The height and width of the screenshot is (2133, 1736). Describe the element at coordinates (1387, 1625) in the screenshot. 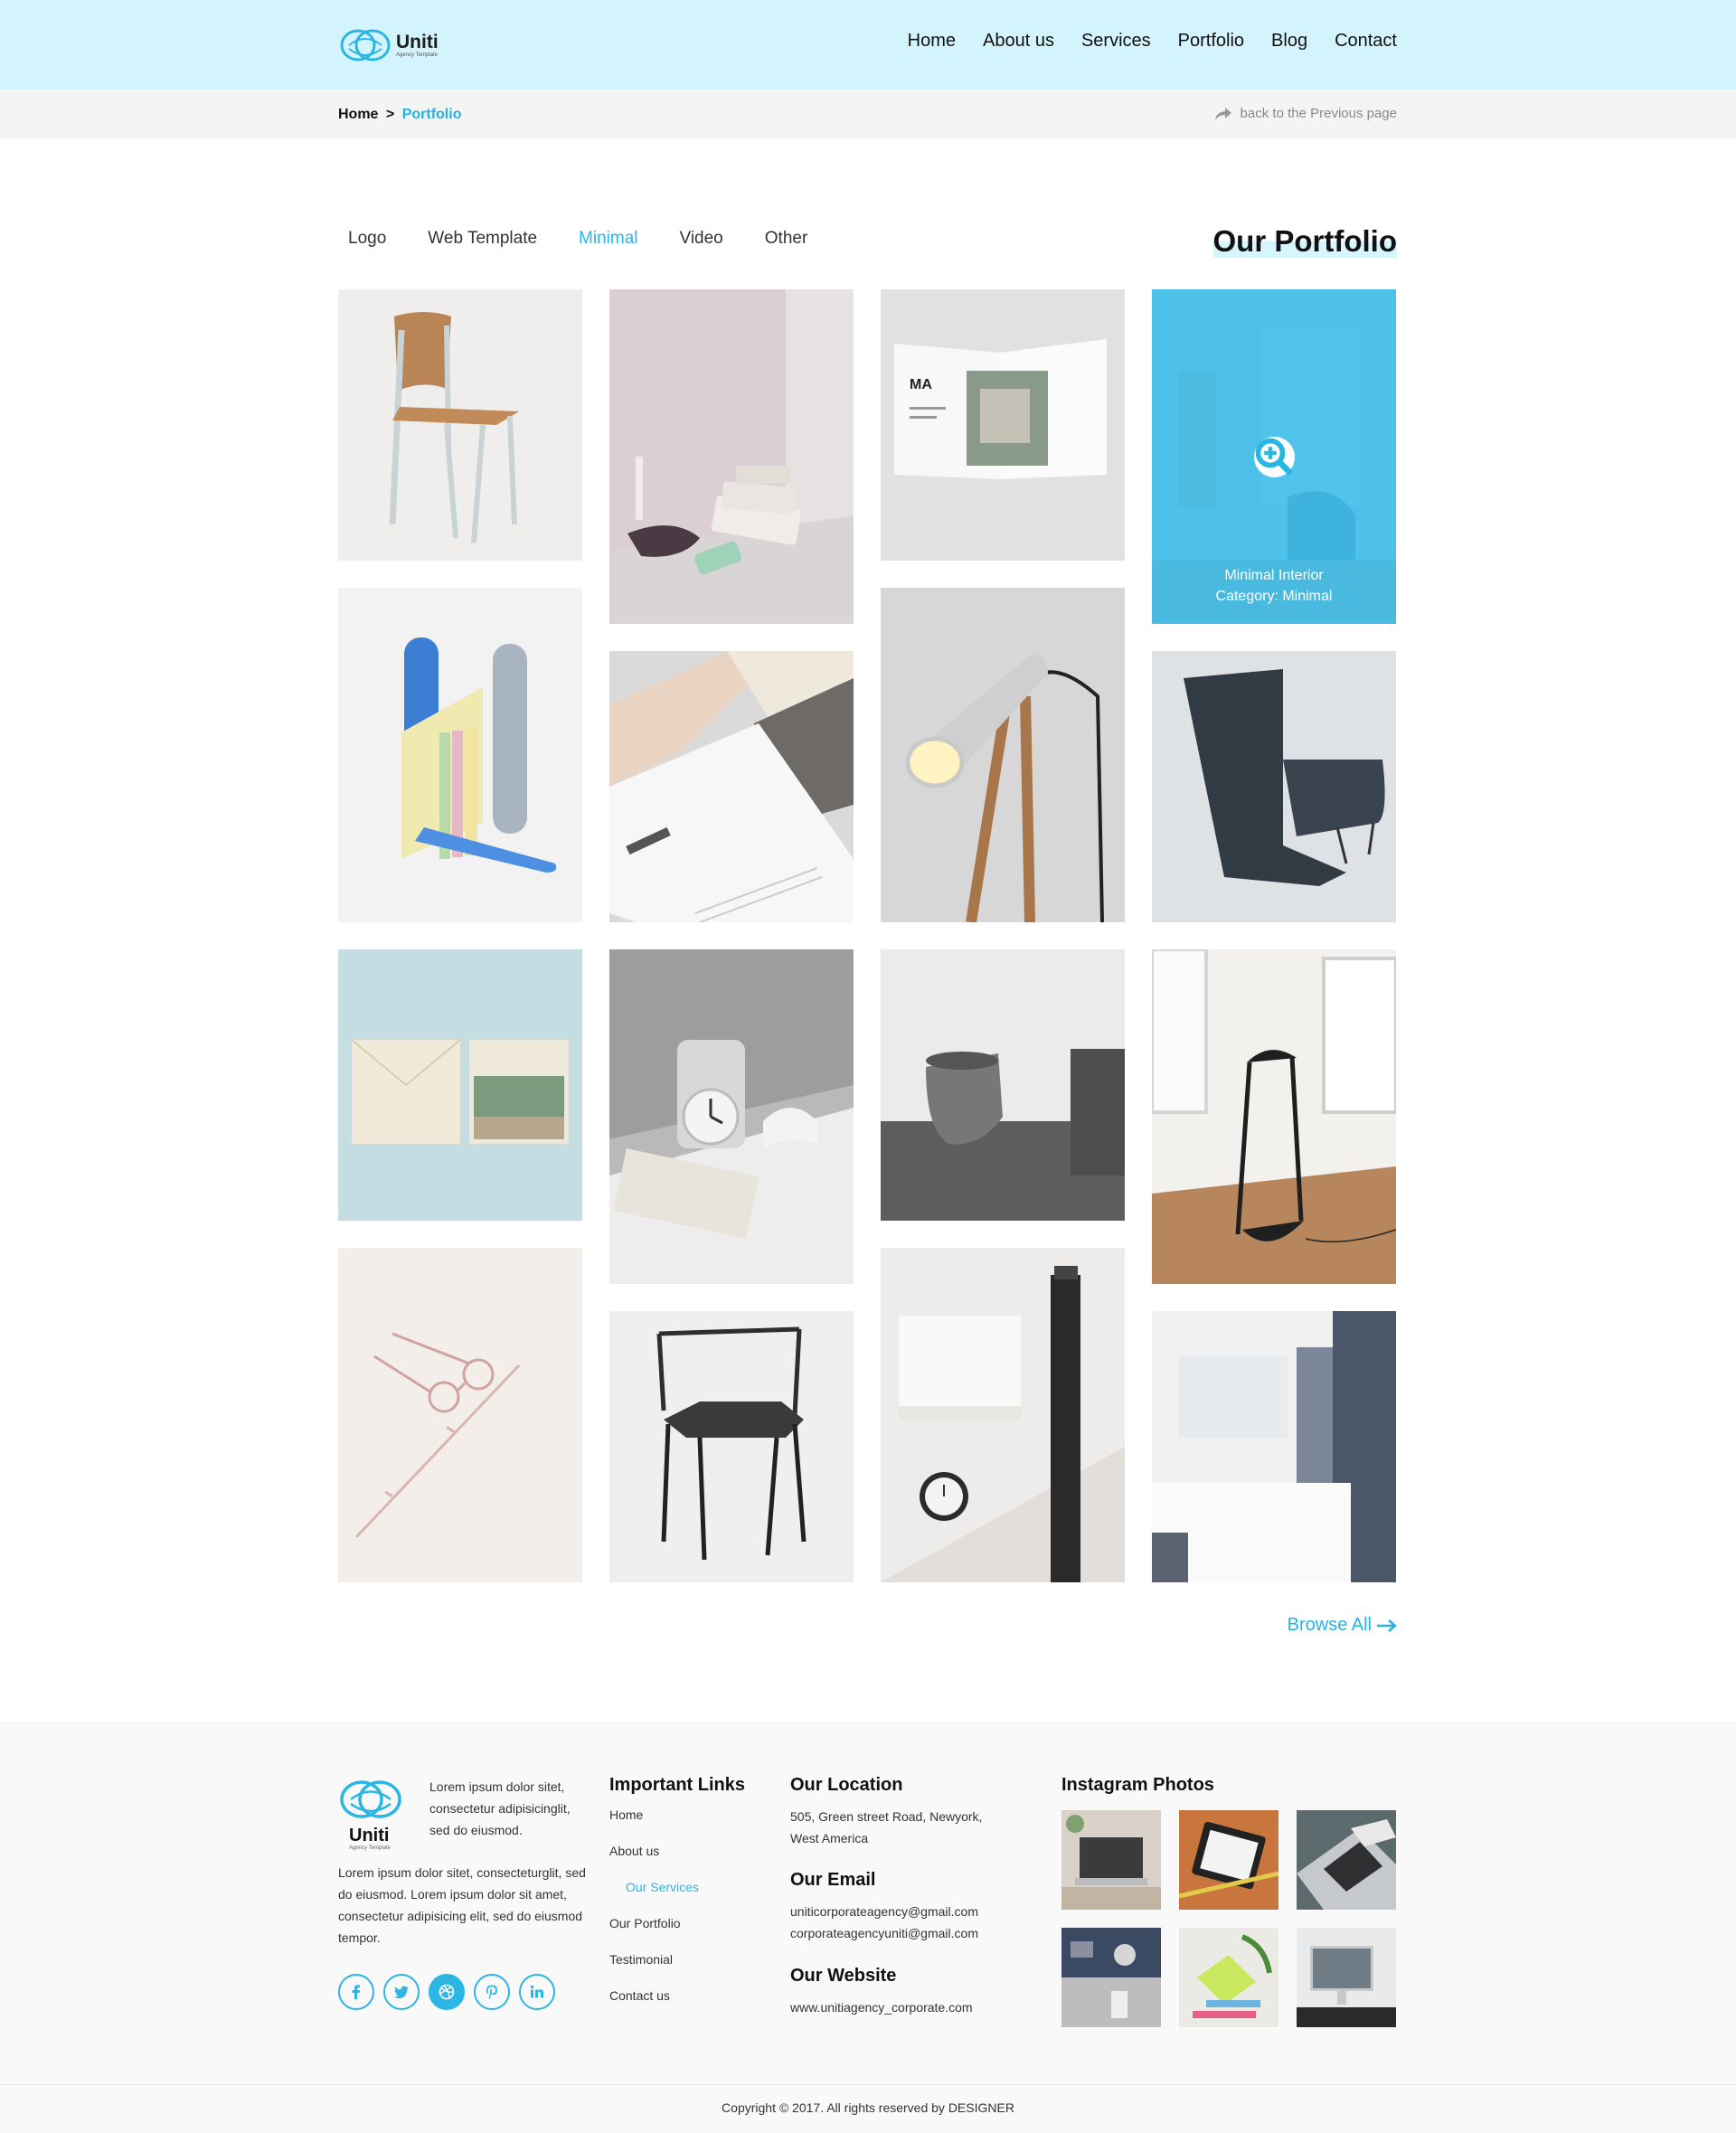

I see `arrow-right-icon` at that location.